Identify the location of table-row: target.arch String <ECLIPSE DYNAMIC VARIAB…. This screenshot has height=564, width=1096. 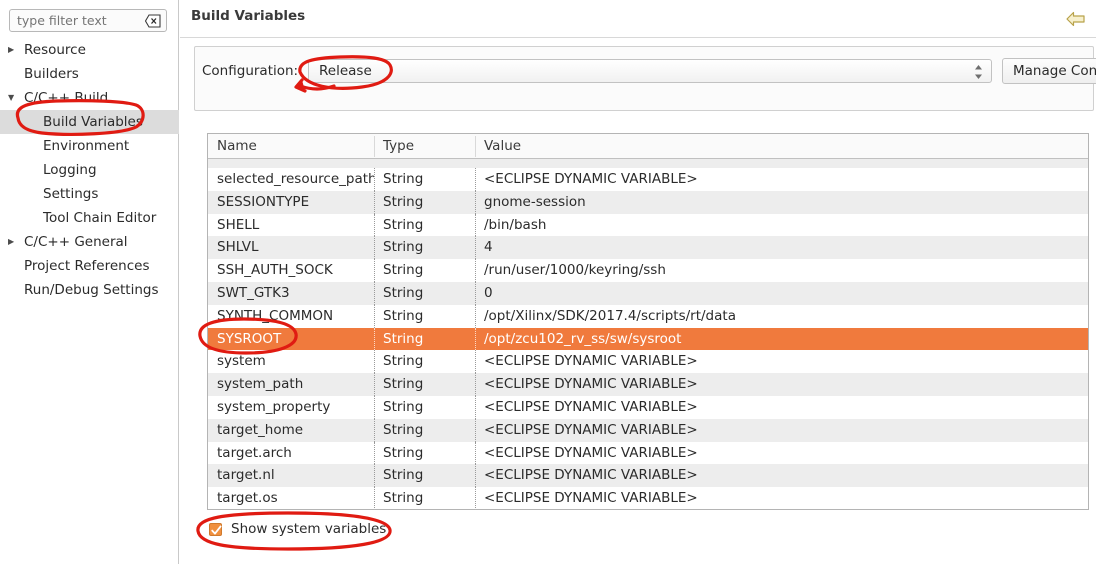
(648, 453).